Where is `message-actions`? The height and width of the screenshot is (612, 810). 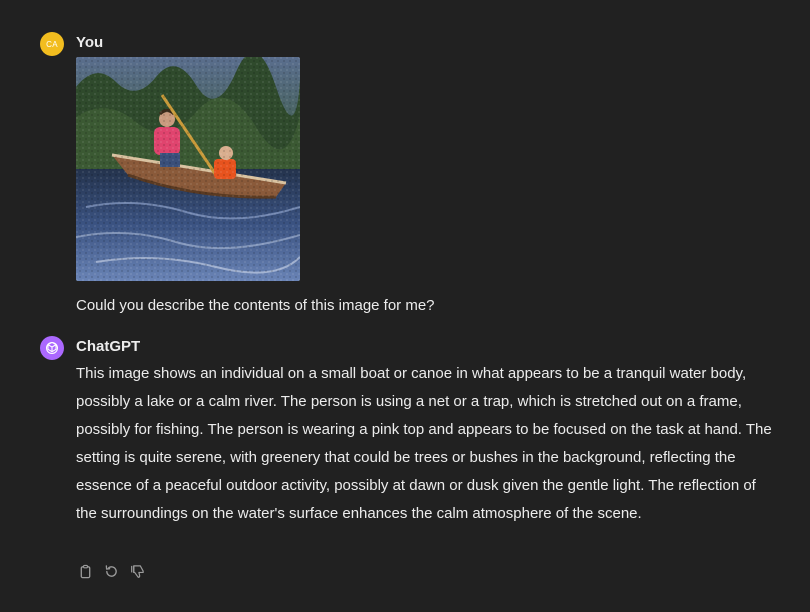
message-actions is located at coordinates (111, 571).